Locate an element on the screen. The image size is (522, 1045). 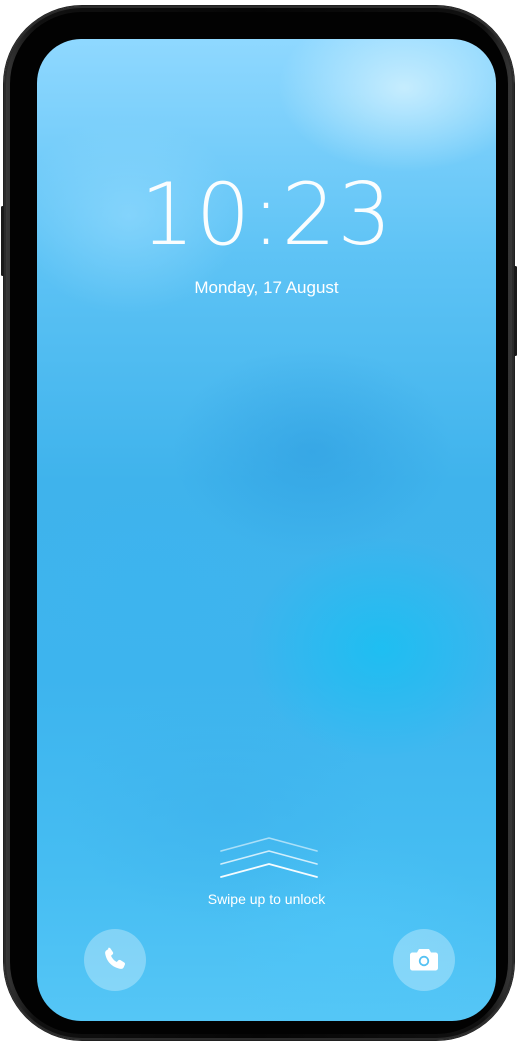
phone-icon is located at coordinates (115, 958).